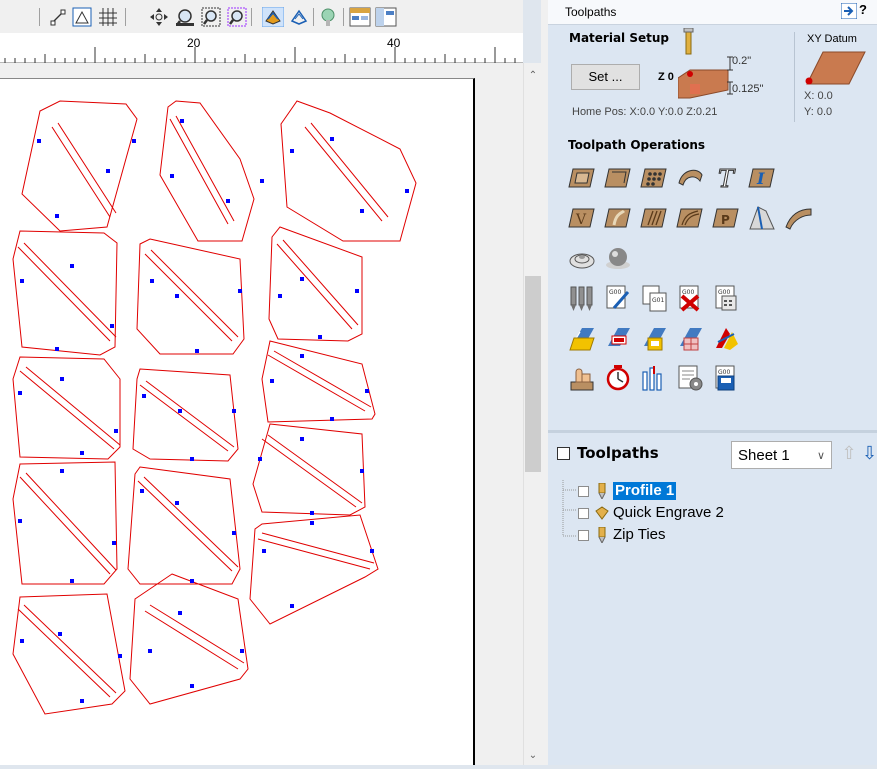 This screenshot has height=769, width=877. I want to click on toolpath-tree: Profile 1 Quick Engrave 2 Zip Ties, so click(712, 520).